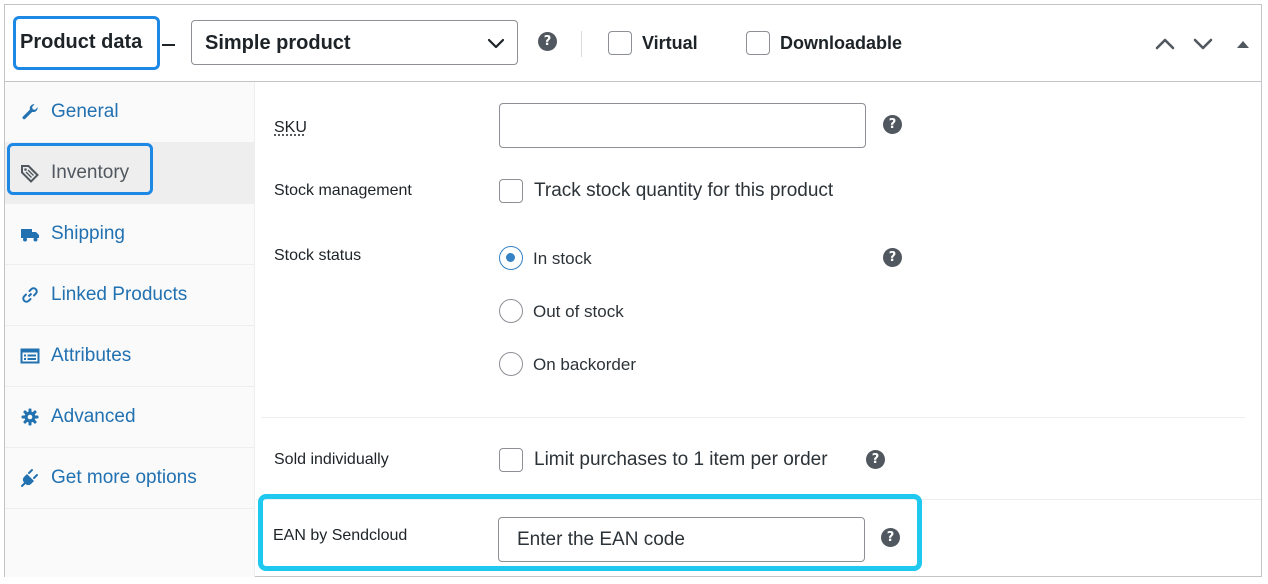 Image resolution: width=1268 pixels, height=584 pixels. Describe the element at coordinates (511, 311) in the screenshot. I see `radio-out-of-stock` at that location.